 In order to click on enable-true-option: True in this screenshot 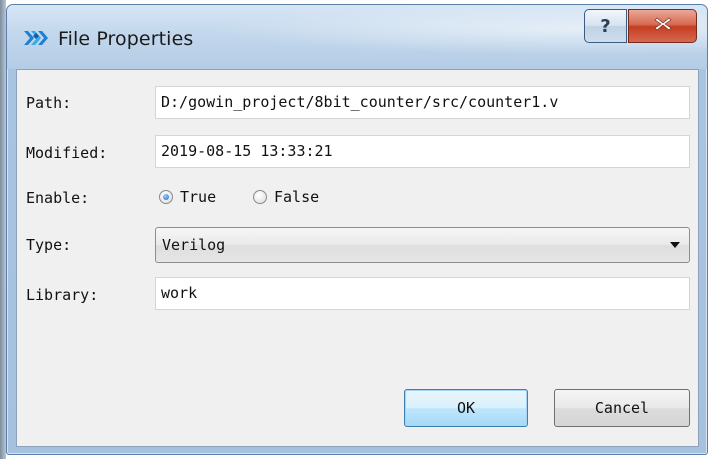, I will do `click(187, 197)`.